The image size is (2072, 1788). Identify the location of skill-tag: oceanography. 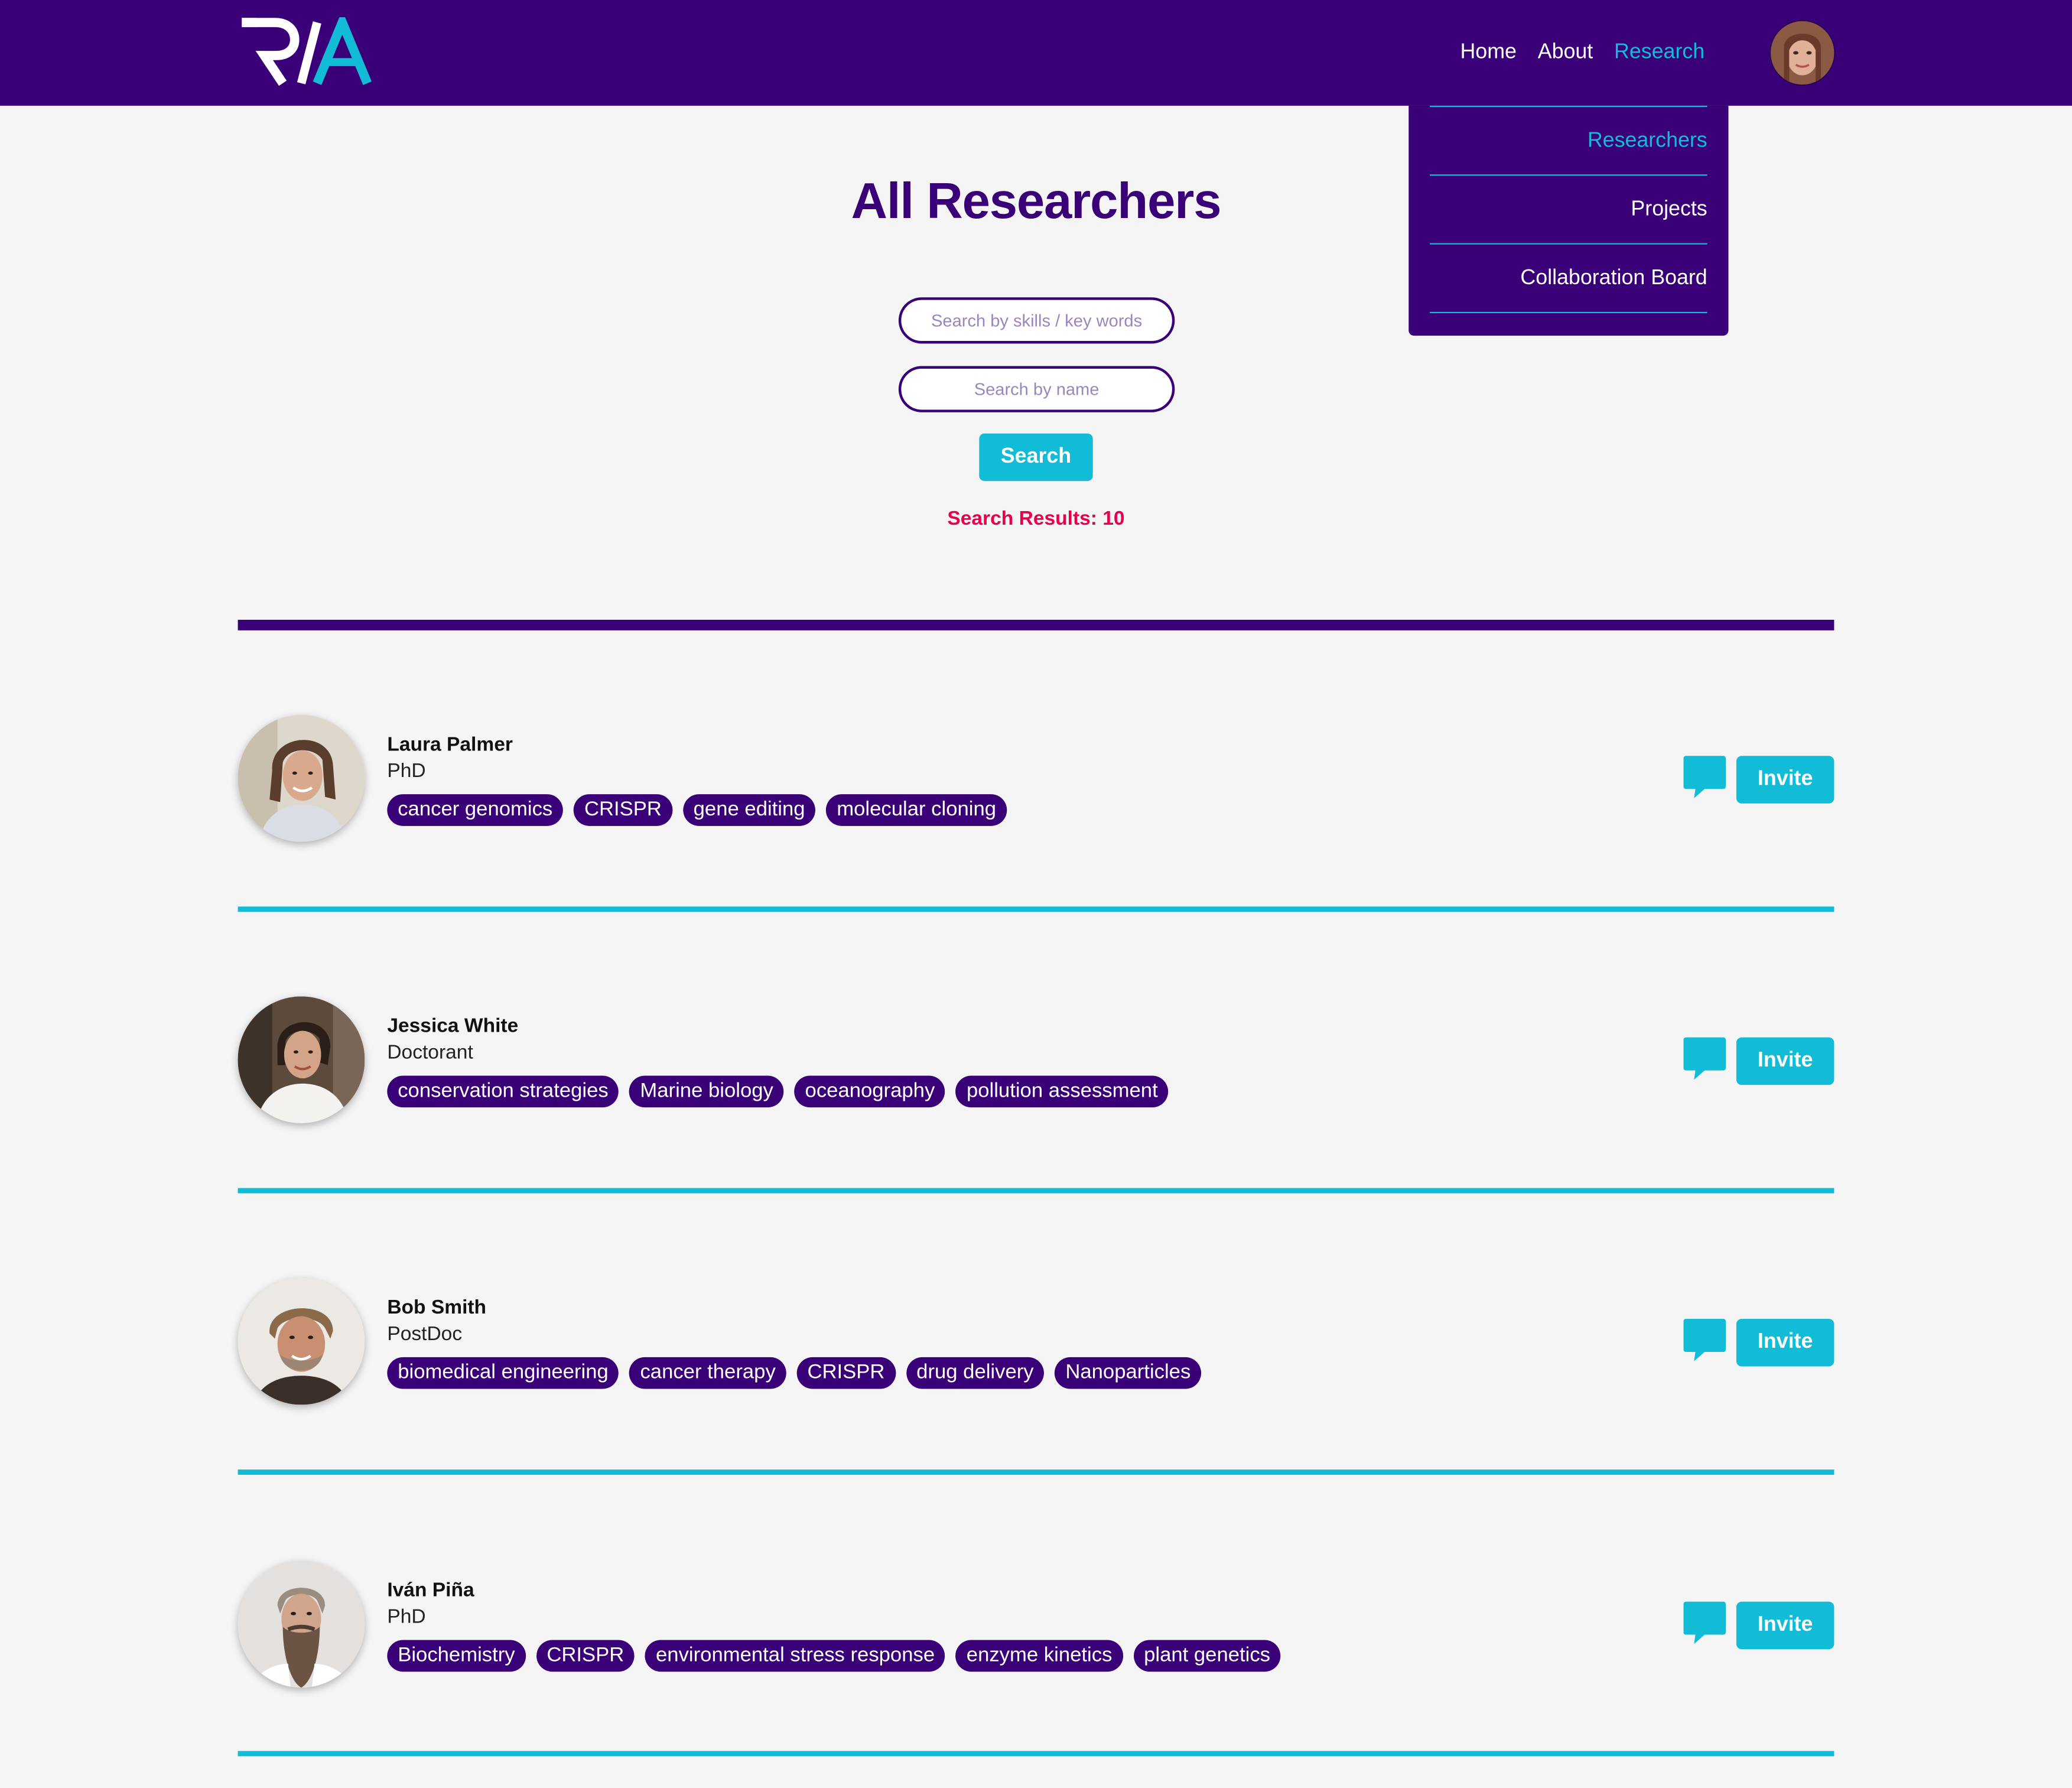
(870, 1091).